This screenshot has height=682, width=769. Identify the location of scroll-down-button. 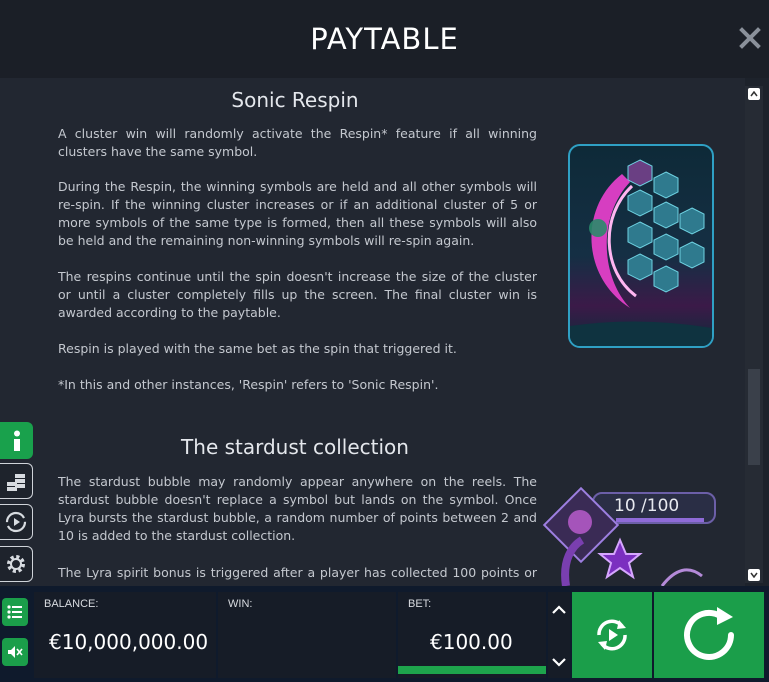
(754, 575).